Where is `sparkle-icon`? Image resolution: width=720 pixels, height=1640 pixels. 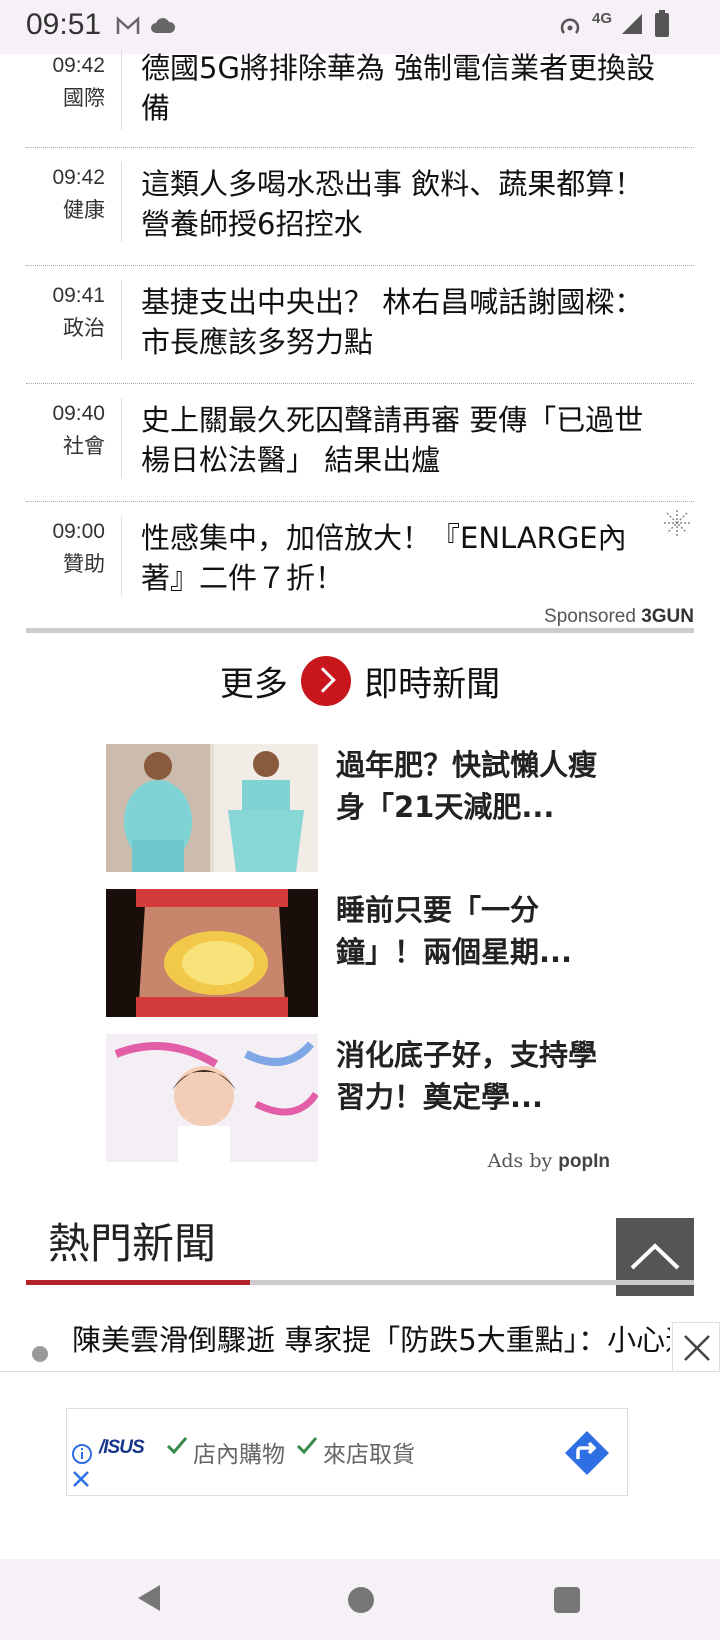
sparkle-icon is located at coordinates (677, 523).